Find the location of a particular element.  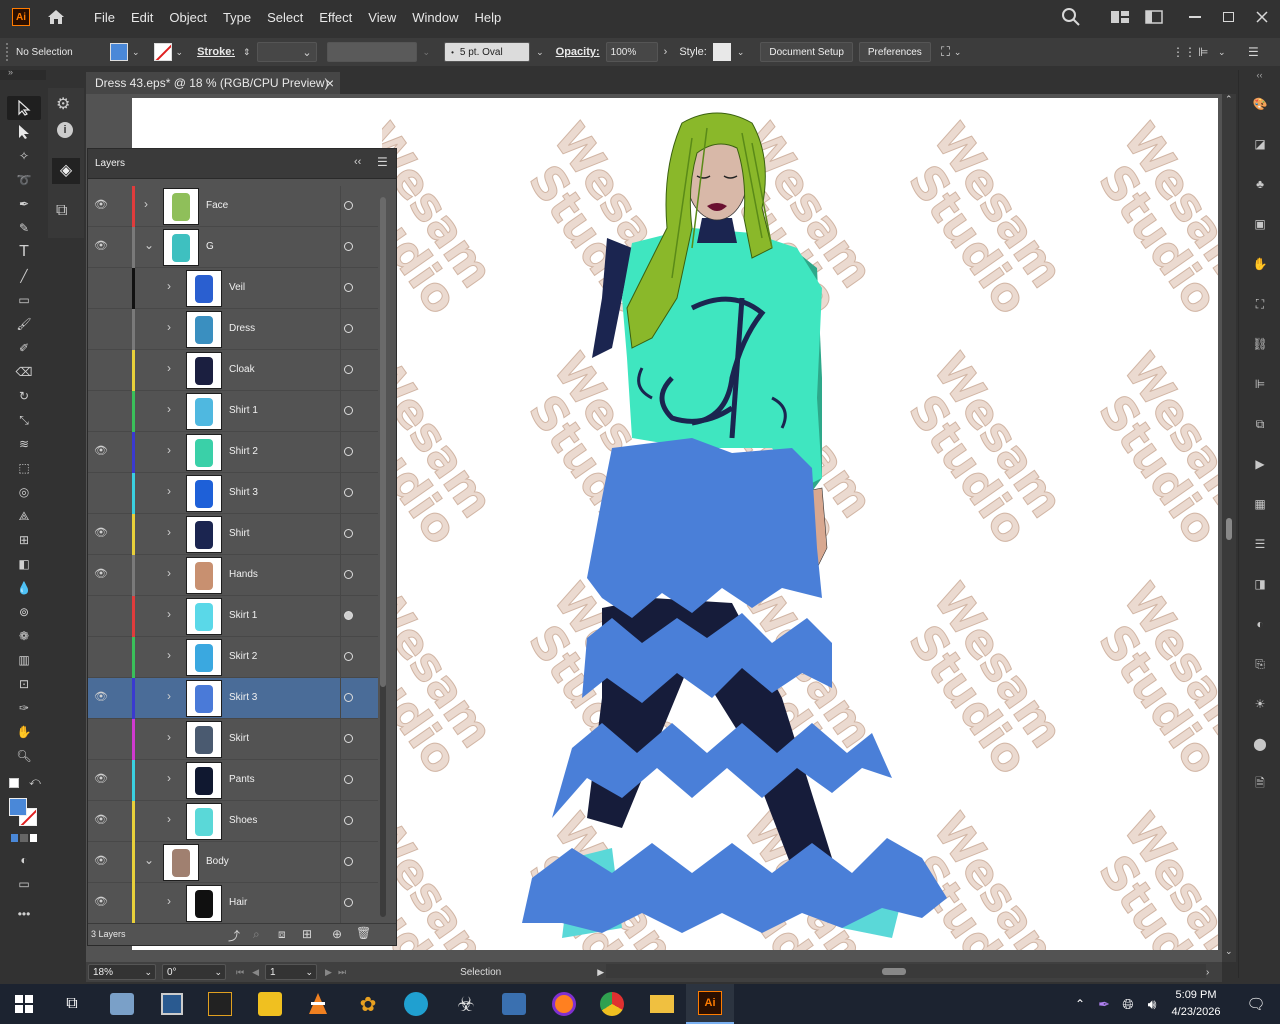

transparency-icon: ◐ is located at coordinates (1259, 624).